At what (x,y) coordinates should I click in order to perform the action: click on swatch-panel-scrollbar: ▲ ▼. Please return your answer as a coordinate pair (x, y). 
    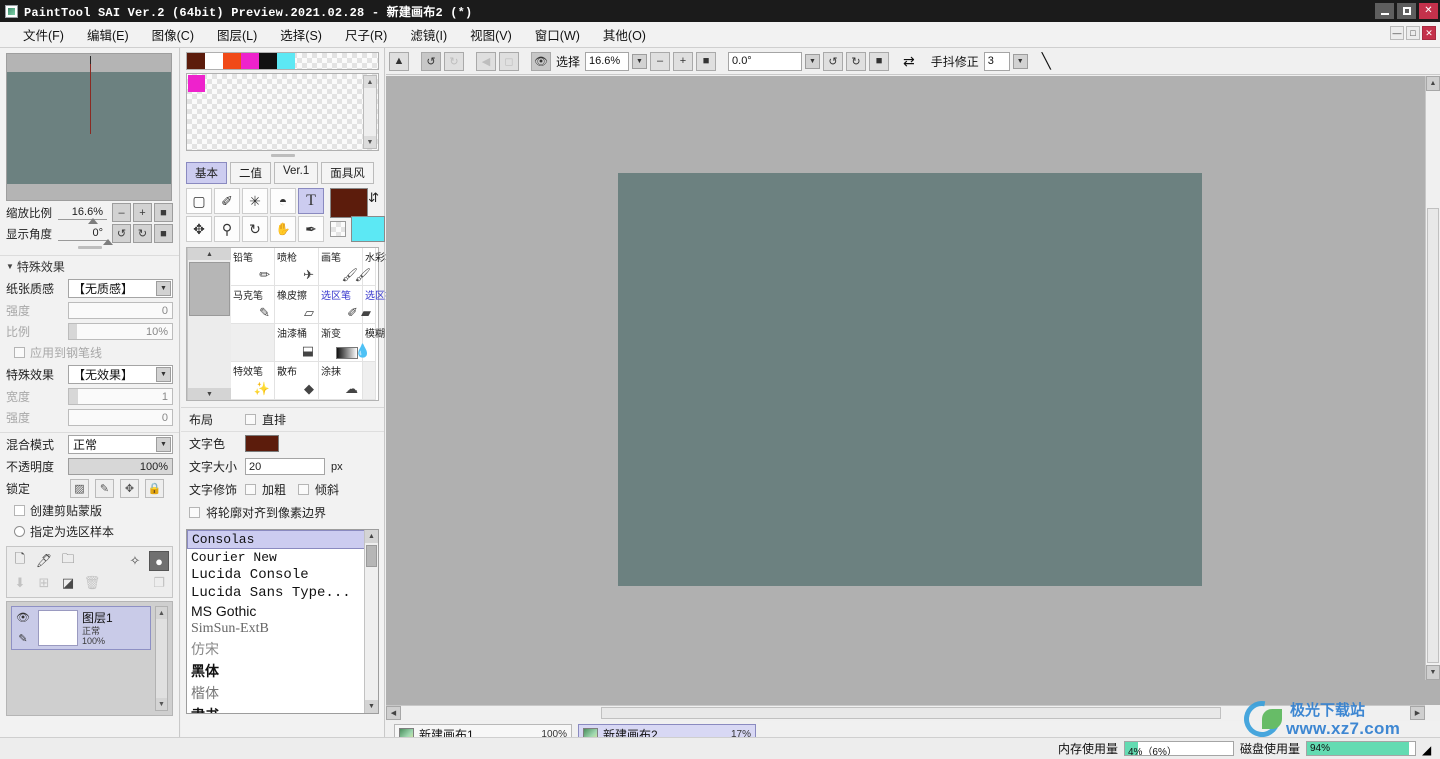
    Looking at the image, I should click on (370, 112).